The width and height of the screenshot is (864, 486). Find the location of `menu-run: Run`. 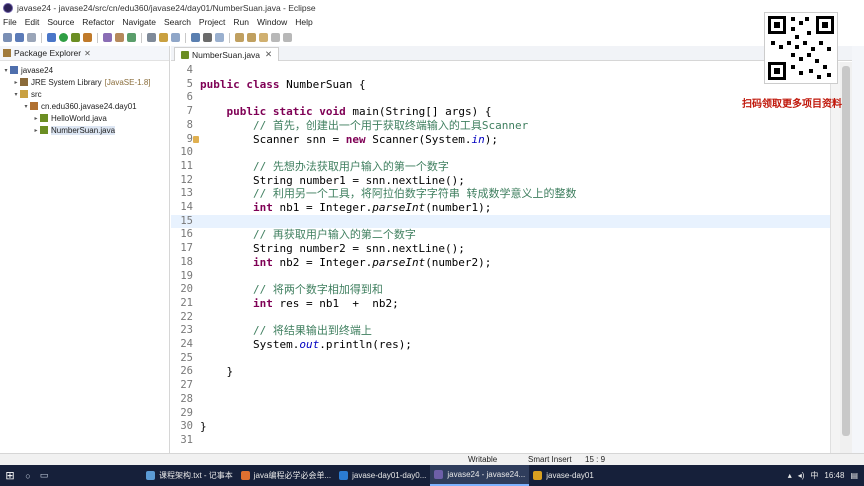

menu-run: Run is located at coordinates (241, 22).